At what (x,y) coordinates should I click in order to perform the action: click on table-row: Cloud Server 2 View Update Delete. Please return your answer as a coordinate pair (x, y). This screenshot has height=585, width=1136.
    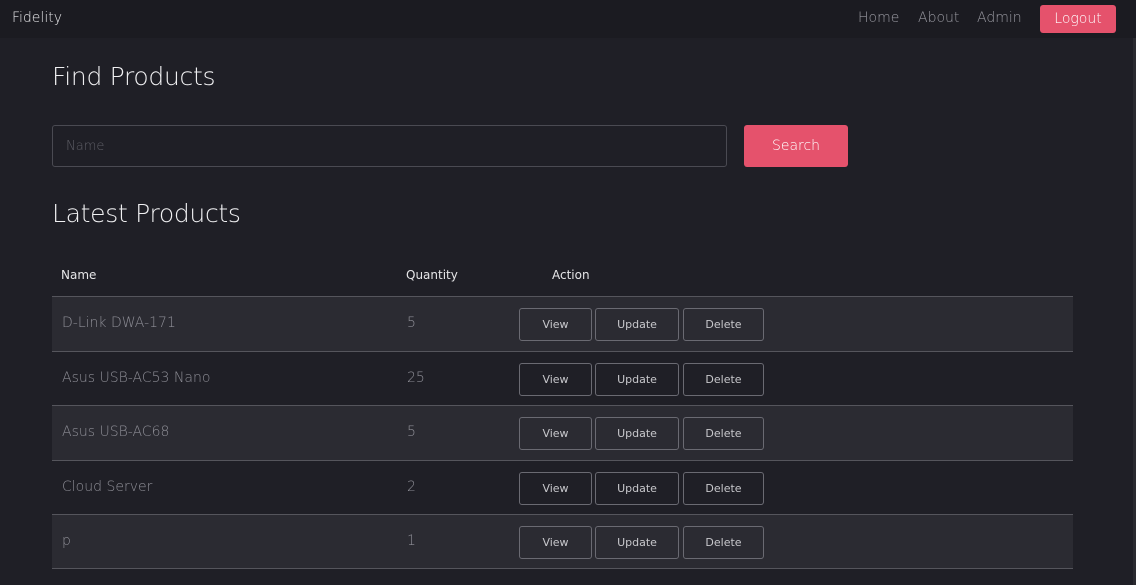
    Looking at the image, I should click on (562, 487).